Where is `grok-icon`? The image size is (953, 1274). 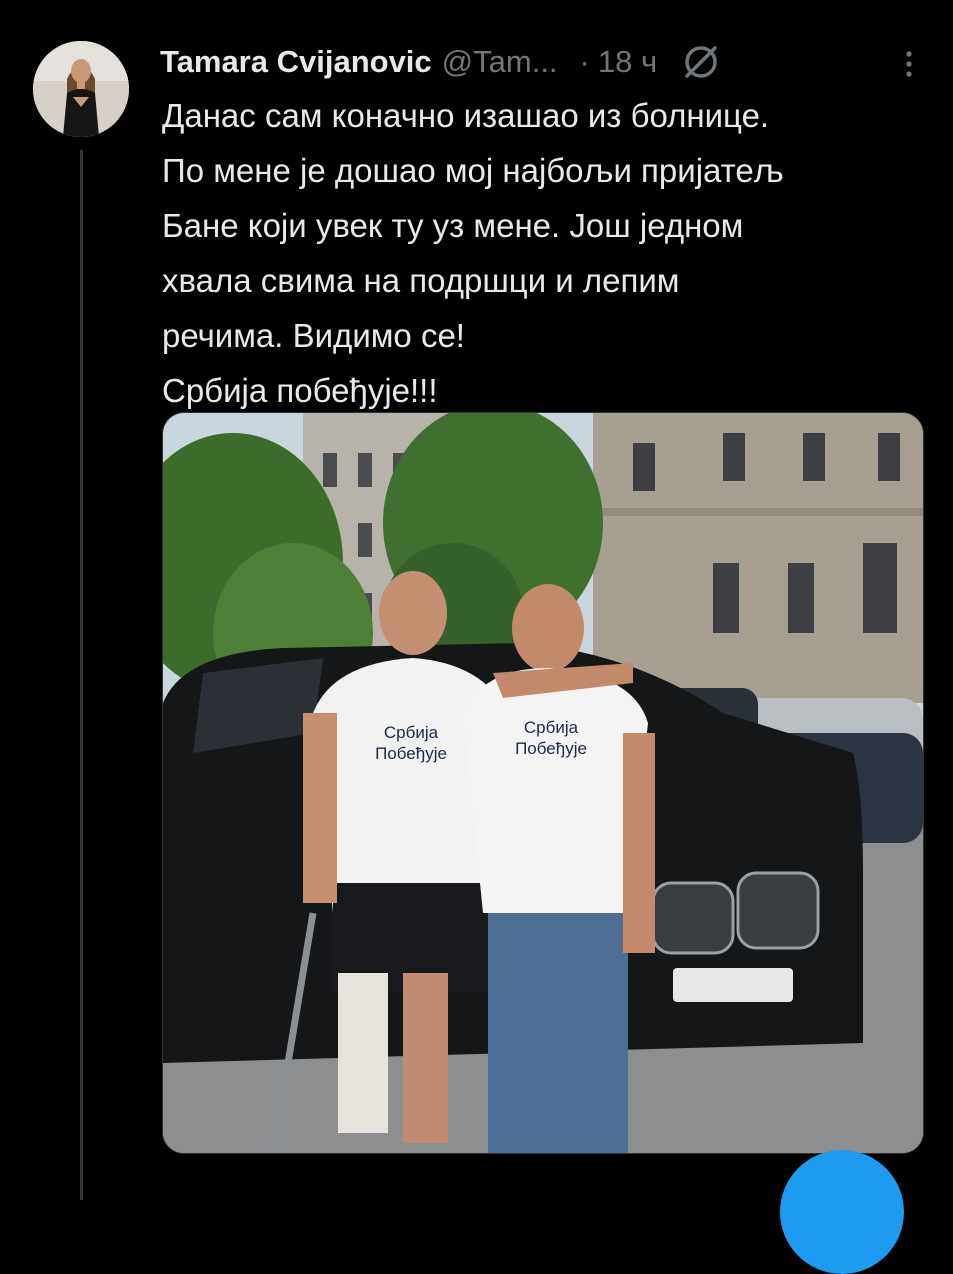
grok-icon is located at coordinates (701, 62).